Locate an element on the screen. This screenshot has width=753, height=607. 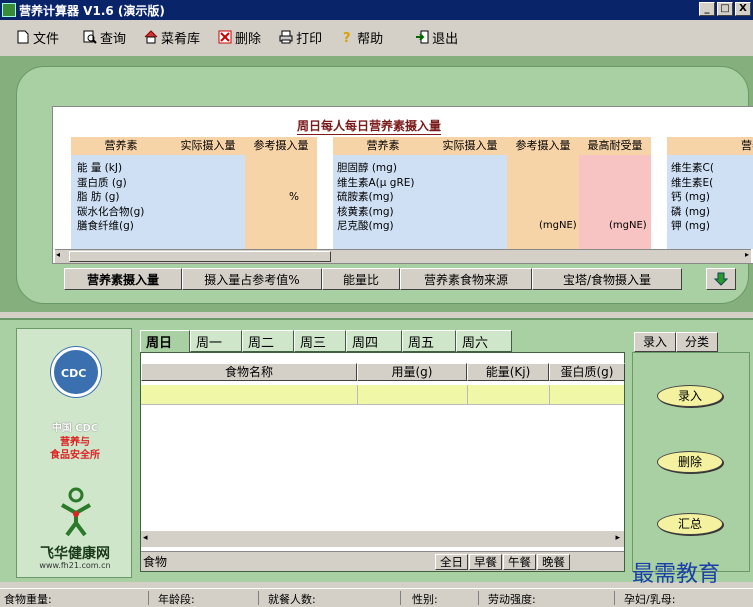
tab-category: 分类 is located at coordinates (697, 342).